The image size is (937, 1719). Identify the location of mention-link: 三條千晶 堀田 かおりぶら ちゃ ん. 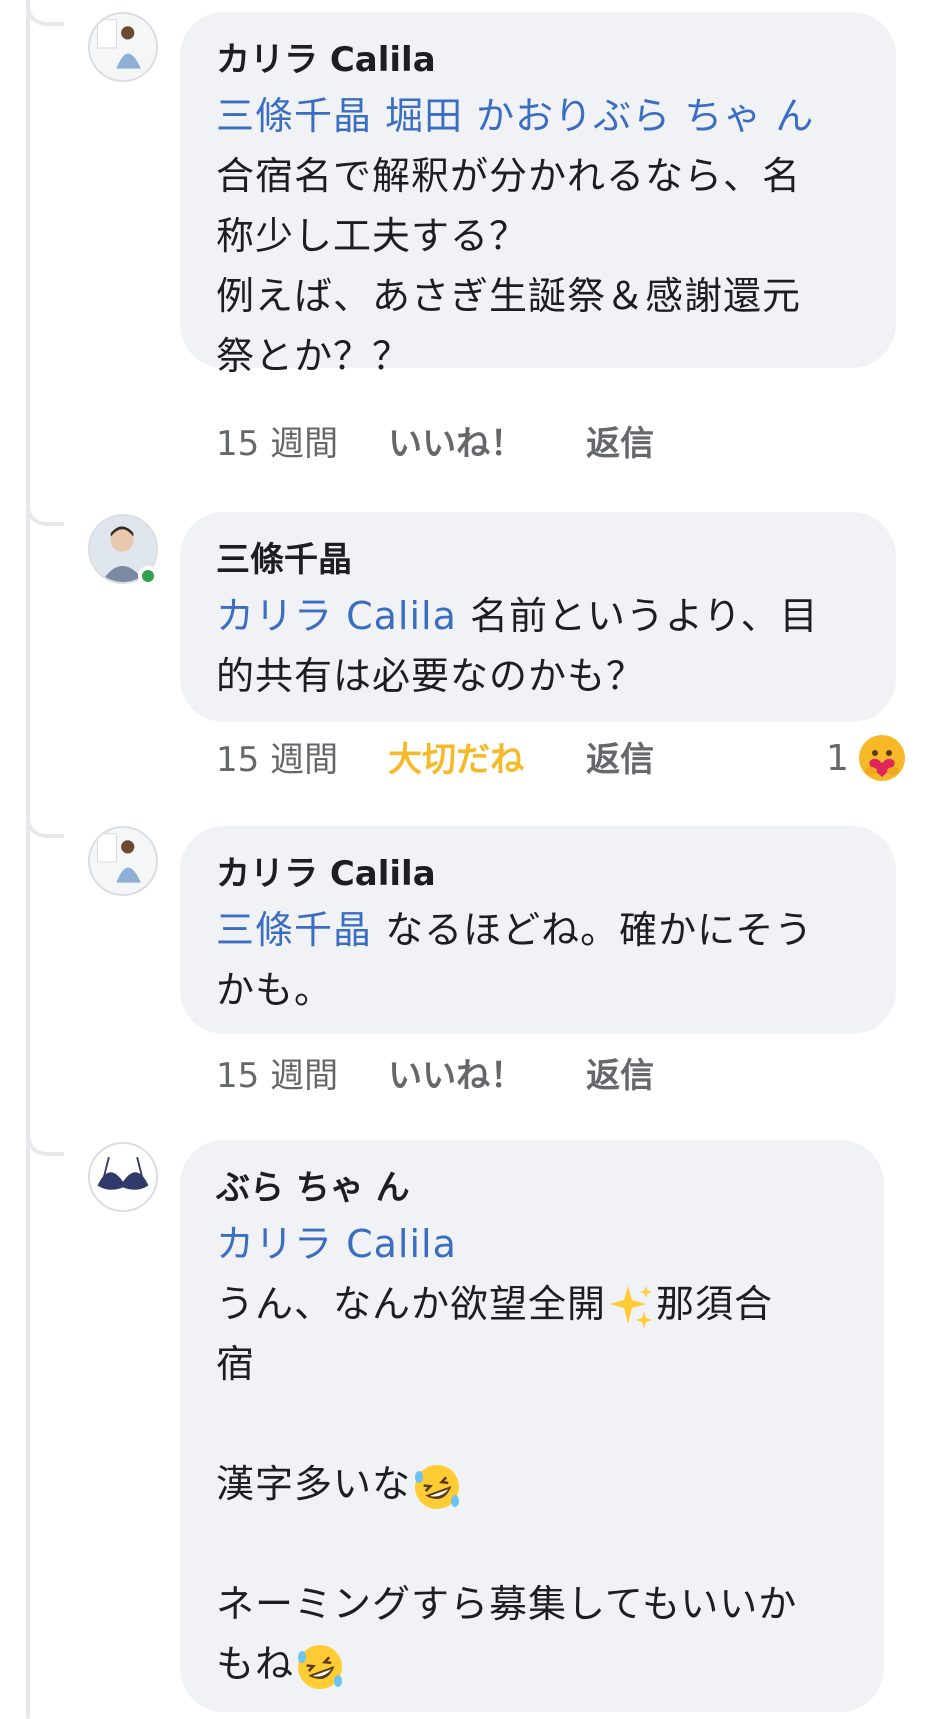
(536, 116).